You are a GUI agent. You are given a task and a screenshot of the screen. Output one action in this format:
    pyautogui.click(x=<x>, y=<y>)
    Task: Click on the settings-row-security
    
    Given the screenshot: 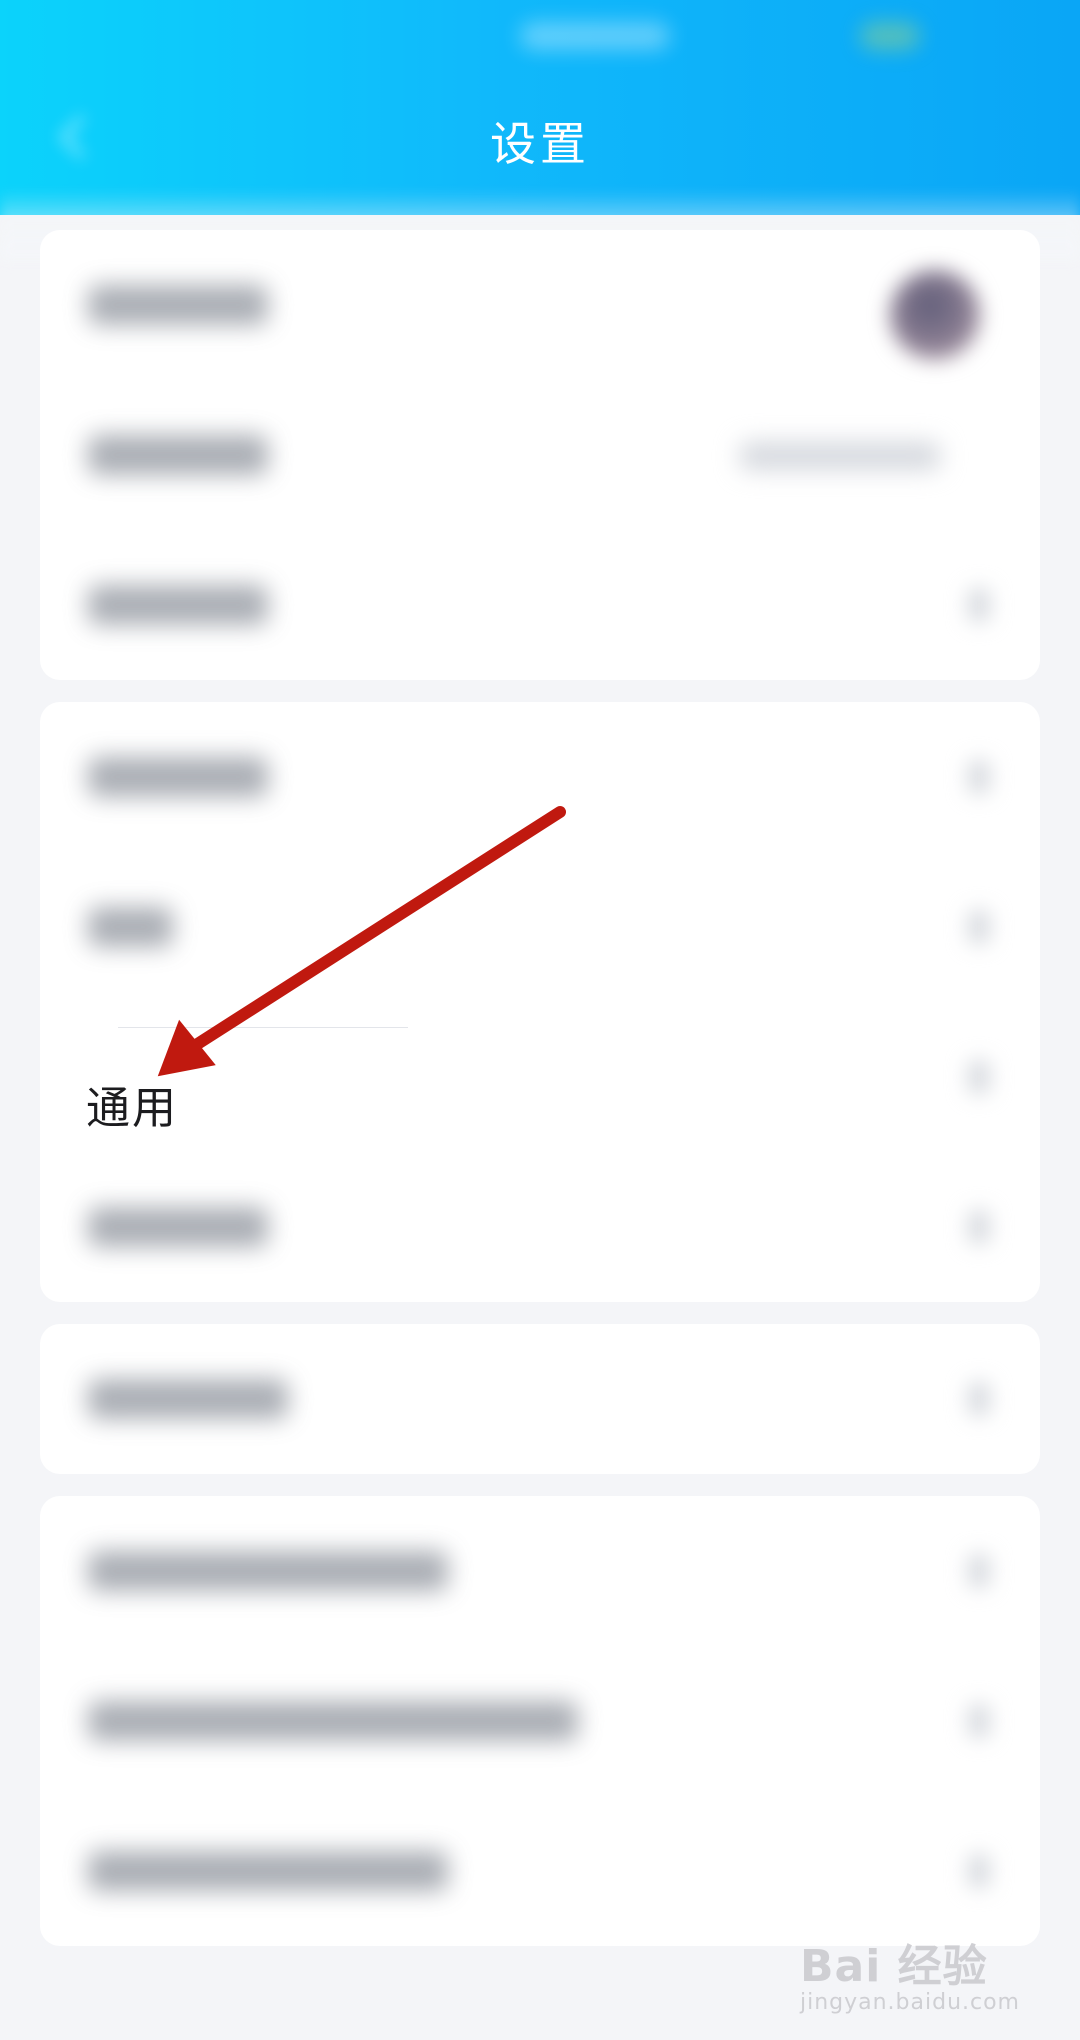 What is the action you would take?
    pyautogui.click(x=540, y=605)
    